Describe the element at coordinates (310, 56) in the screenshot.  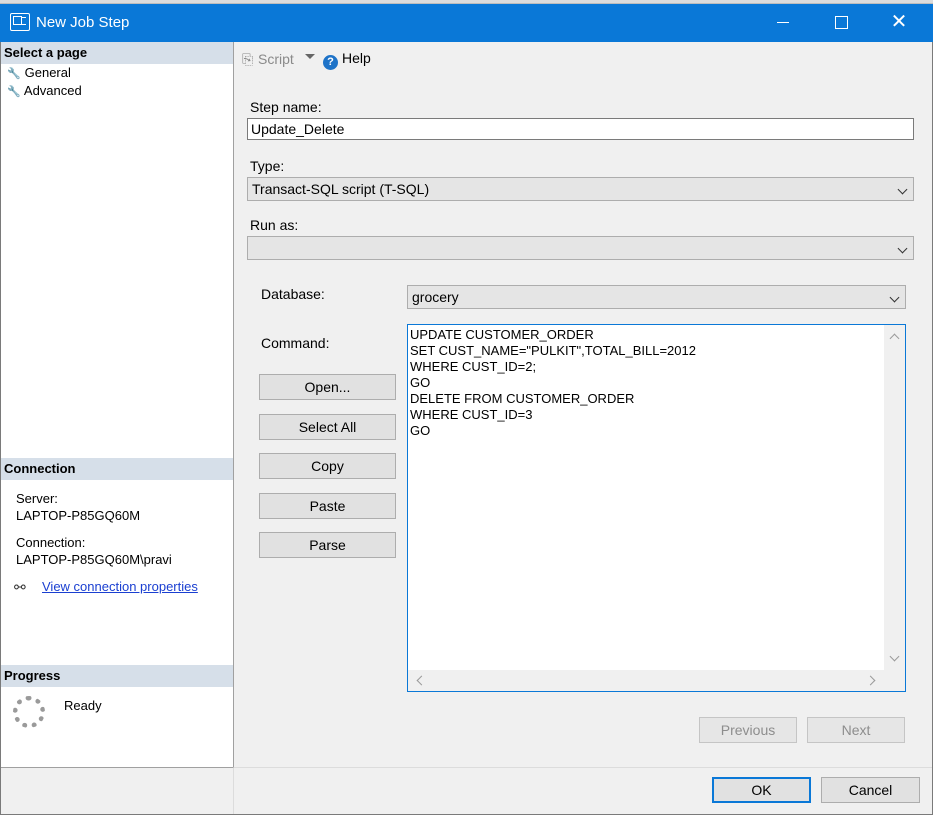
I see `script-dropdown-icon` at that location.